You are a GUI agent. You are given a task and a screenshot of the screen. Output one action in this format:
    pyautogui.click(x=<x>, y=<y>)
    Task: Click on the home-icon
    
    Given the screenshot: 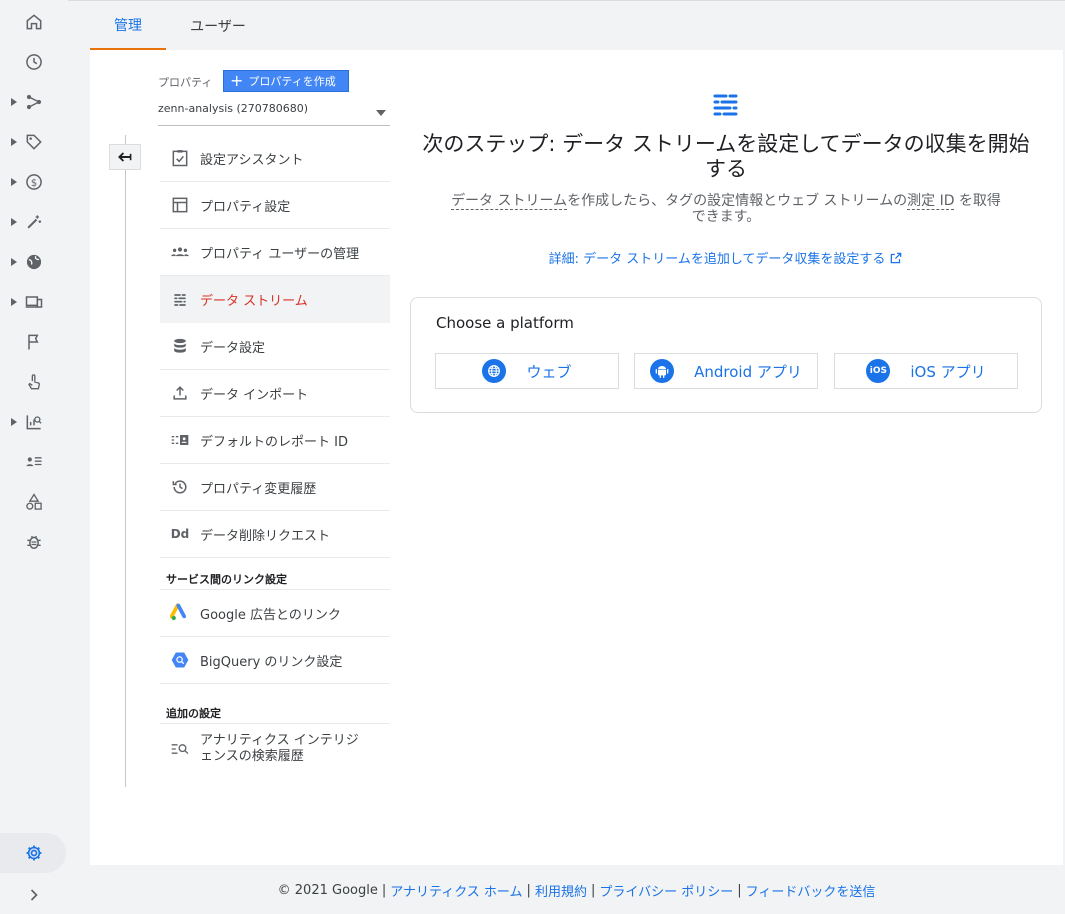 What is the action you would take?
    pyautogui.click(x=34, y=22)
    